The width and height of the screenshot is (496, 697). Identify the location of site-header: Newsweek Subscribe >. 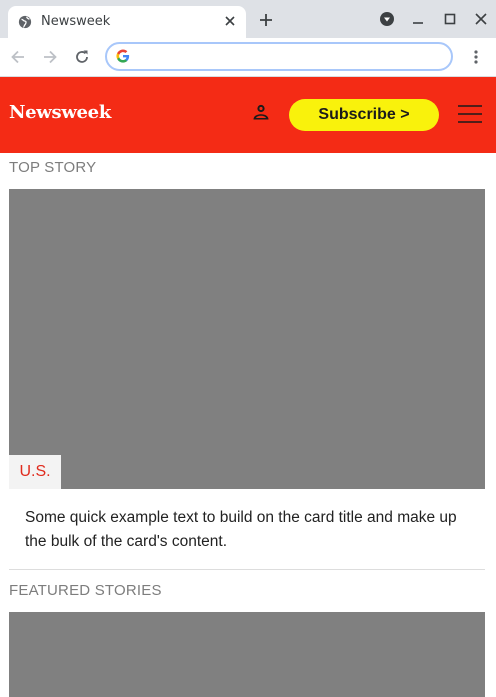
(248, 115).